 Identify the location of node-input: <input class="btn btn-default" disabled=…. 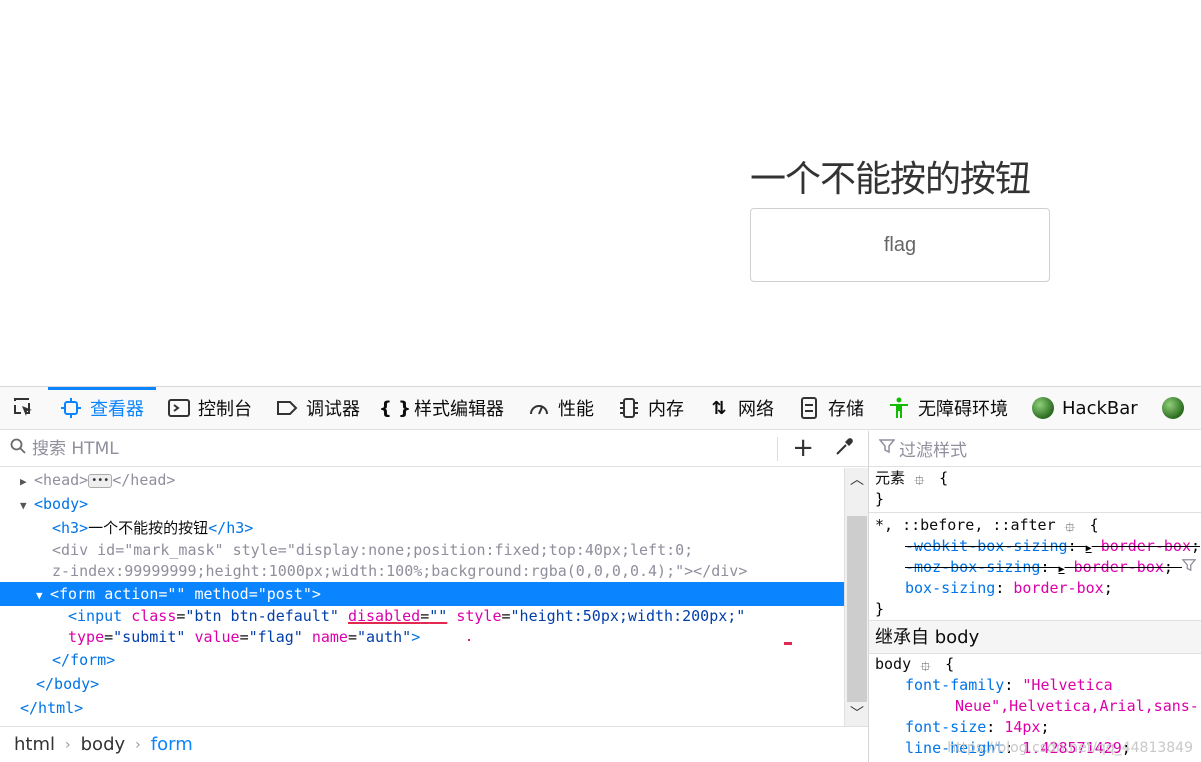
(422, 616).